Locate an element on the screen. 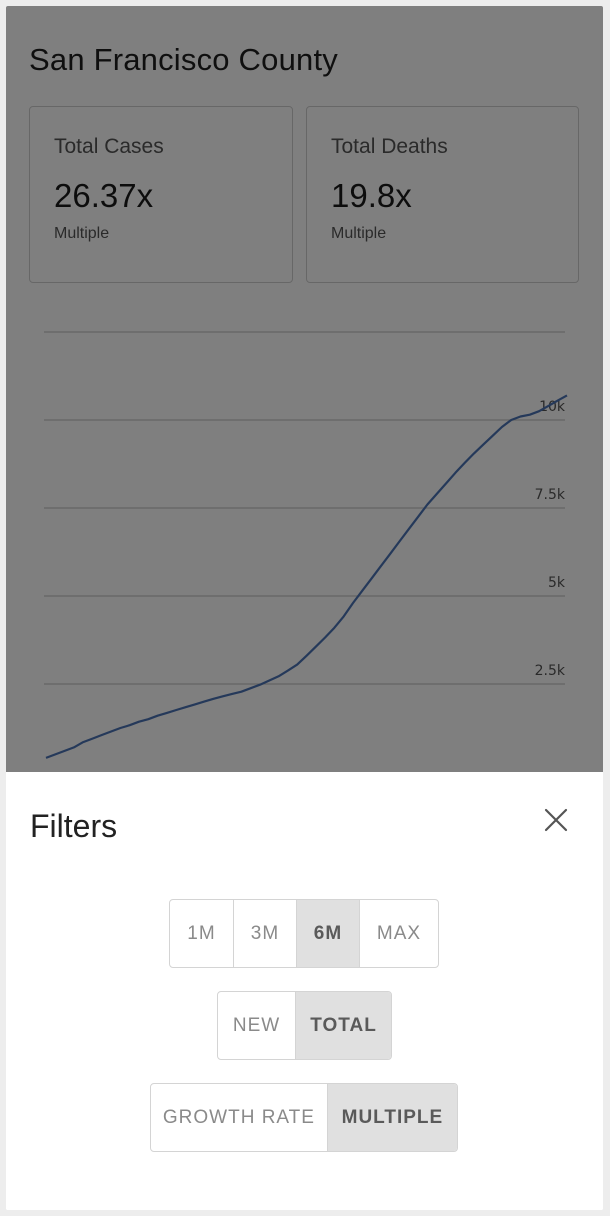  time-range-toggle: 1M 3M 6M MAX is located at coordinates (304, 933).